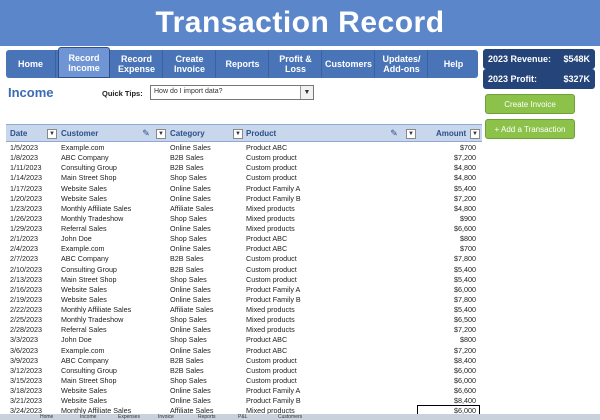  Describe the element at coordinates (26, 330) in the screenshot. I see `cell-date: 2/28/2023` at that location.